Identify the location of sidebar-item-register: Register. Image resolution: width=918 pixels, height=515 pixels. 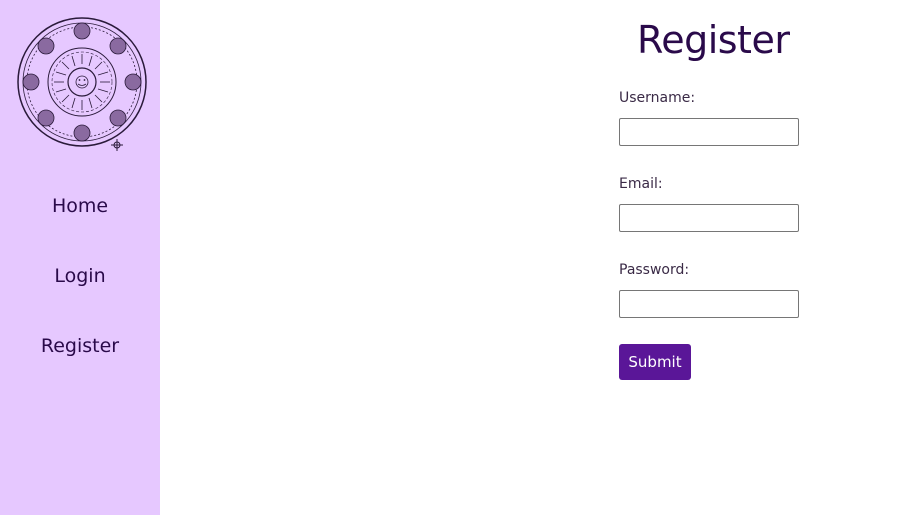
(80, 346).